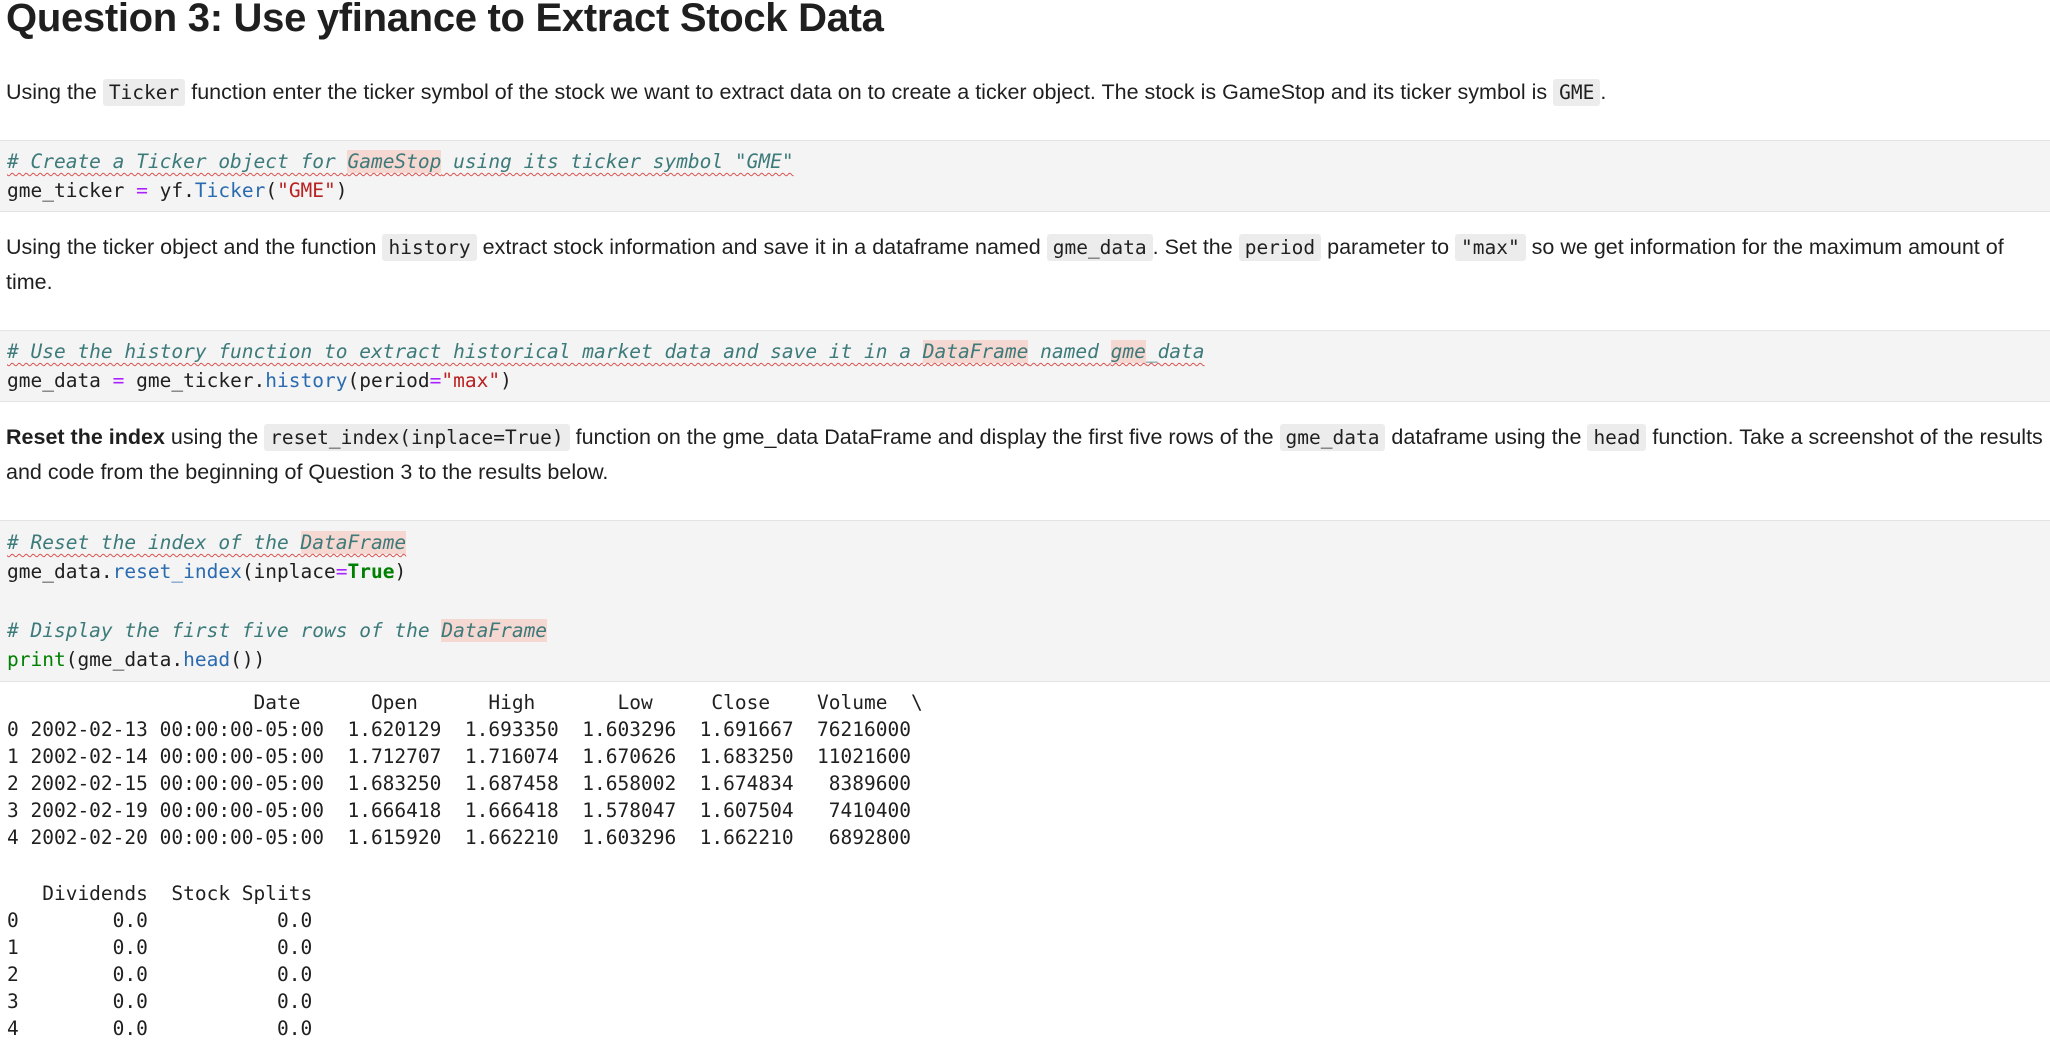 The width and height of the screenshot is (2050, 1042). I want to click on code-paren: (, so click(271, 190).